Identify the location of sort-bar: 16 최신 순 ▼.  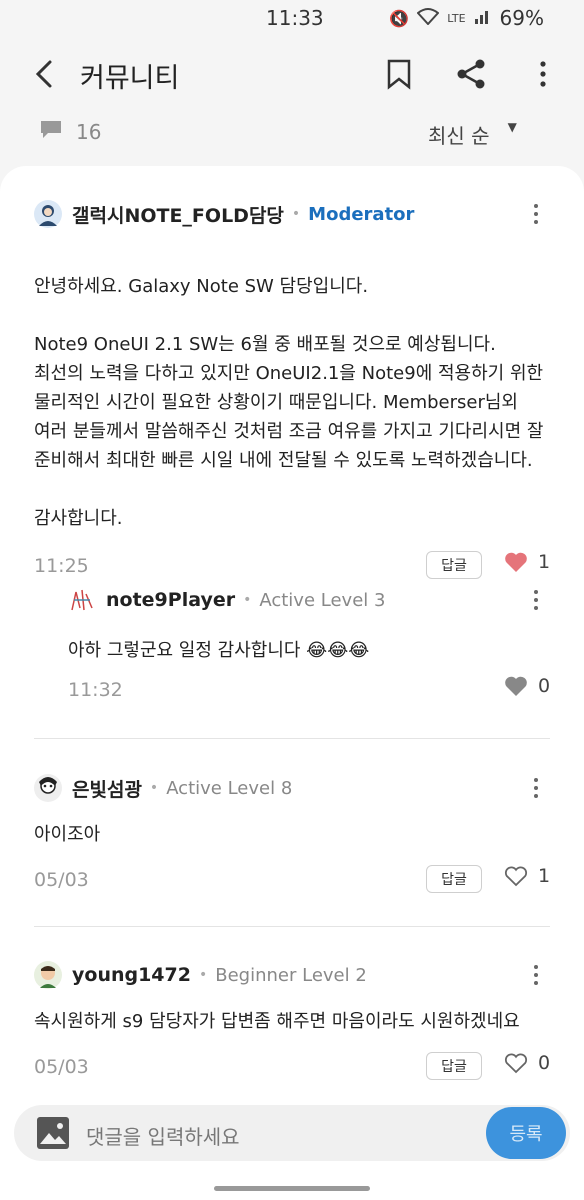
(292, 136).